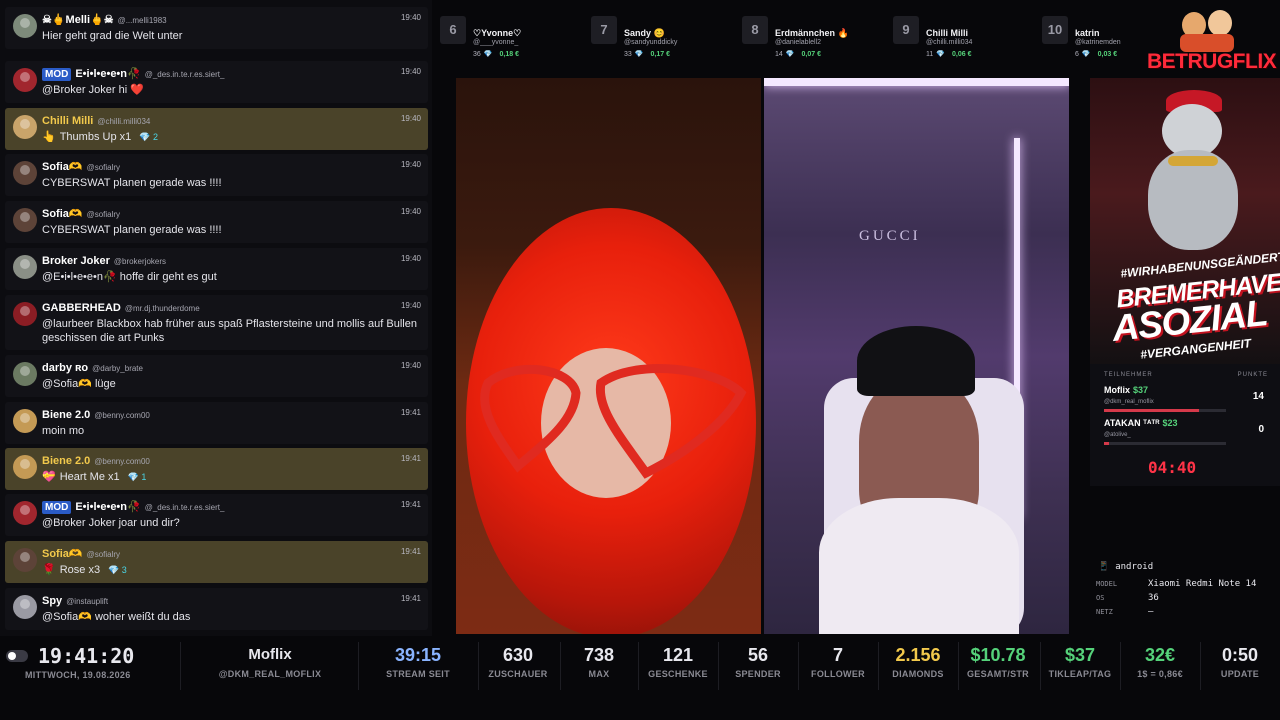 Image resolution: width=1280 pixels, height=720 pixels. I want to click on participant-name: ATAKAN ᵀᴬᵀᴿ, so click(1132, 423).